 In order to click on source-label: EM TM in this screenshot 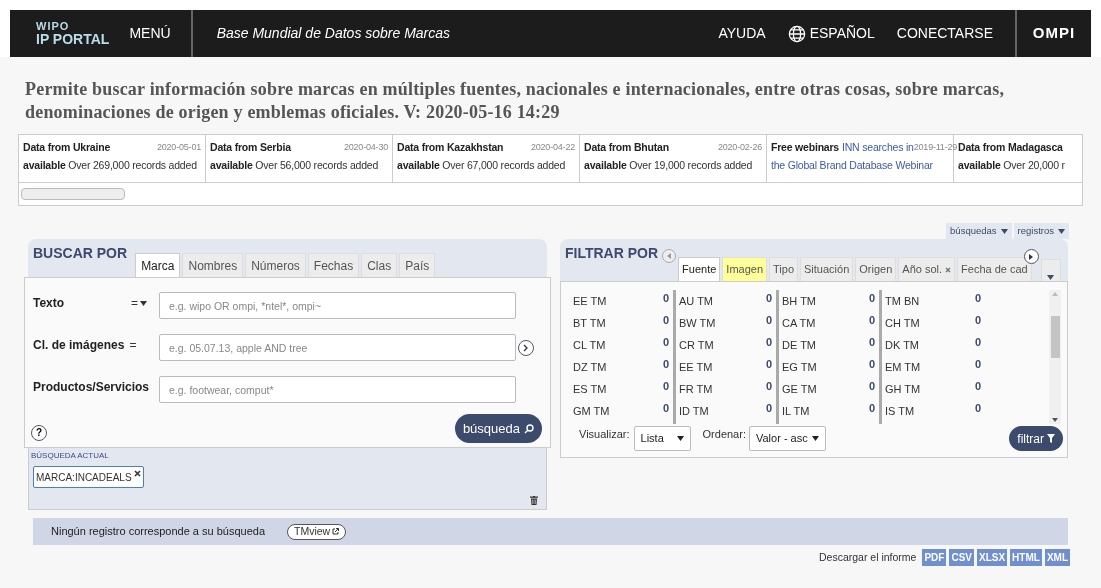, I will do `click(903, 366)`.